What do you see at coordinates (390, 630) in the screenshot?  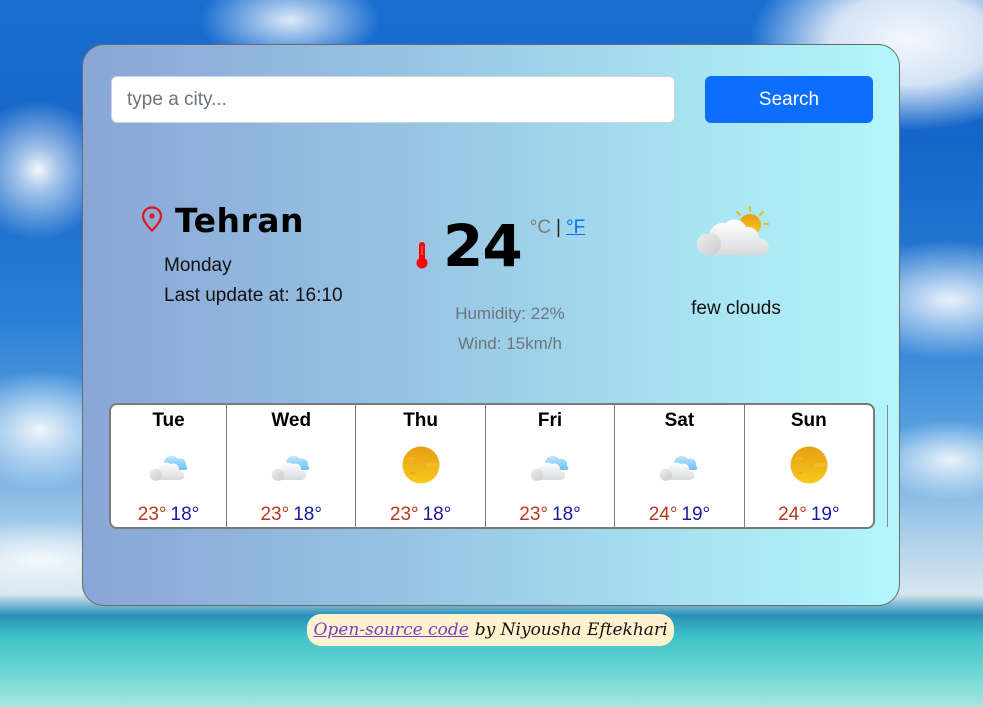 I see `open-source-link: Open-source code` at bounding box center [390, 630].